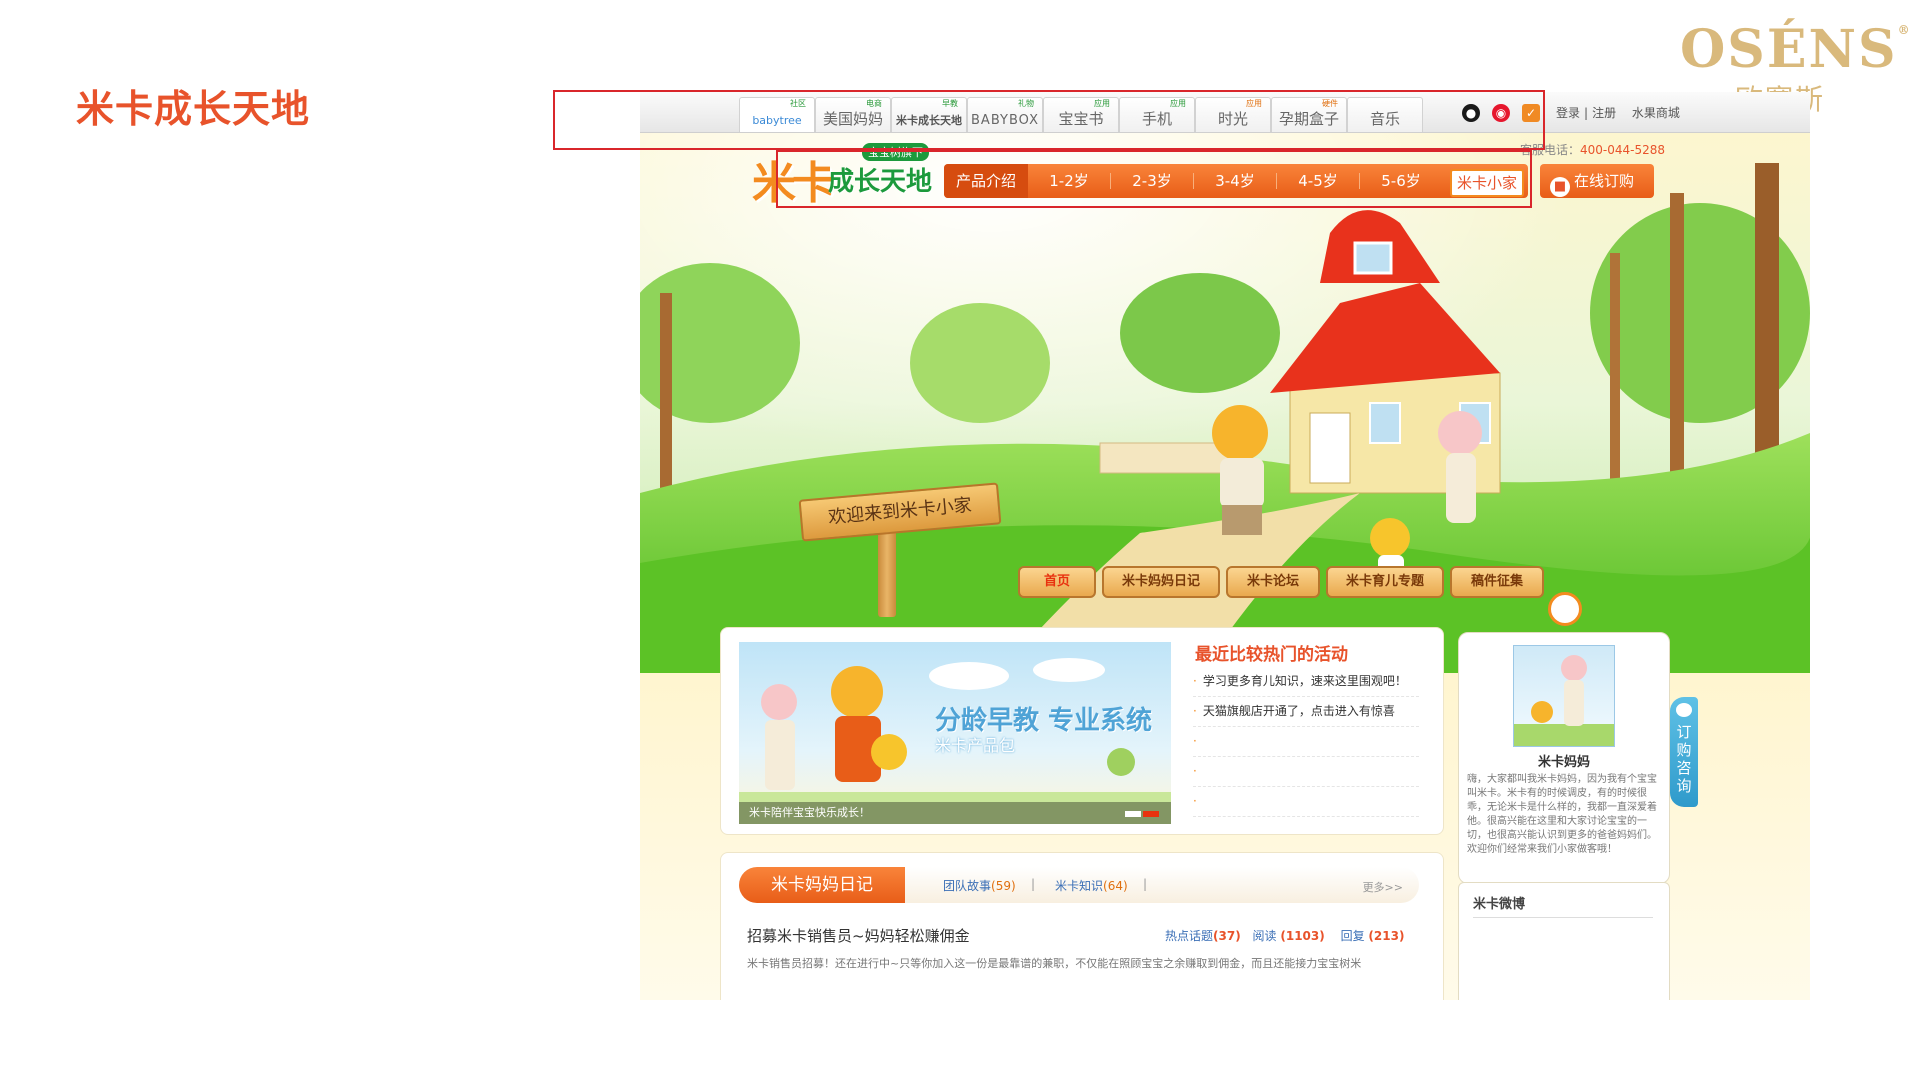 Image resolution: width=1920 pixels, height=1080 pixels. Describe the element at coordinates (1156, 119) in the screenshot. I see `top-tab-label: 手机` at that location.